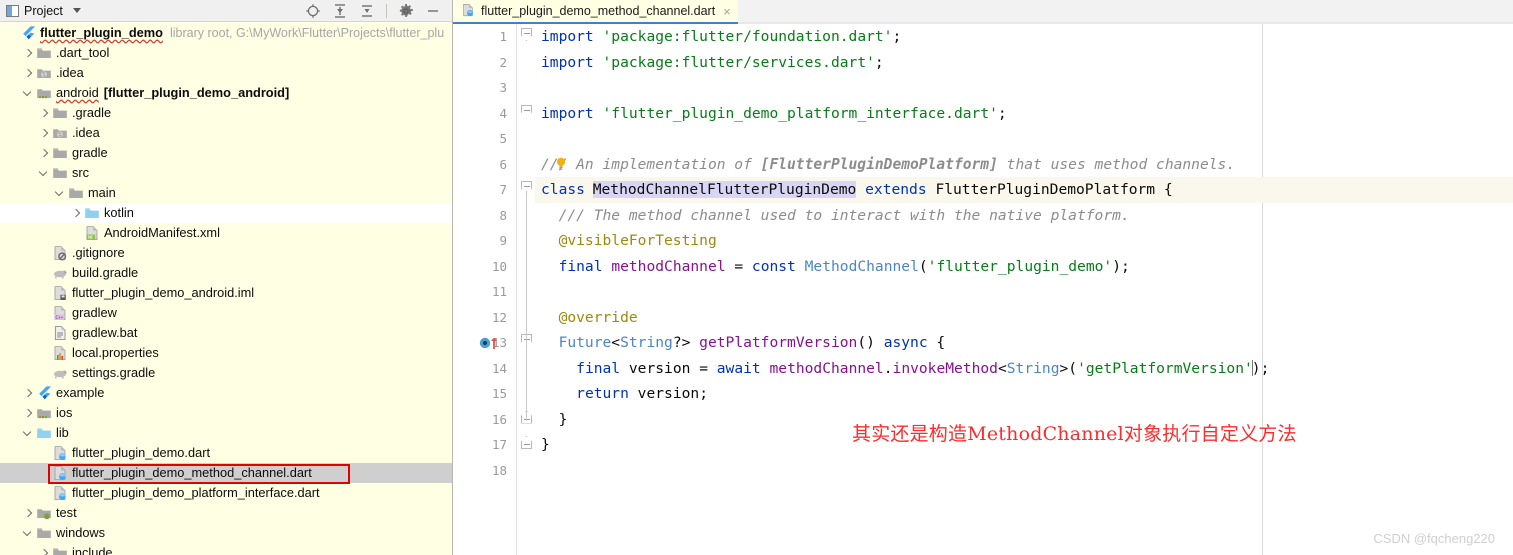 The width and height of the screenshot is (1513, 555). I want to click on settings-gear-icon, so click(406, 11).